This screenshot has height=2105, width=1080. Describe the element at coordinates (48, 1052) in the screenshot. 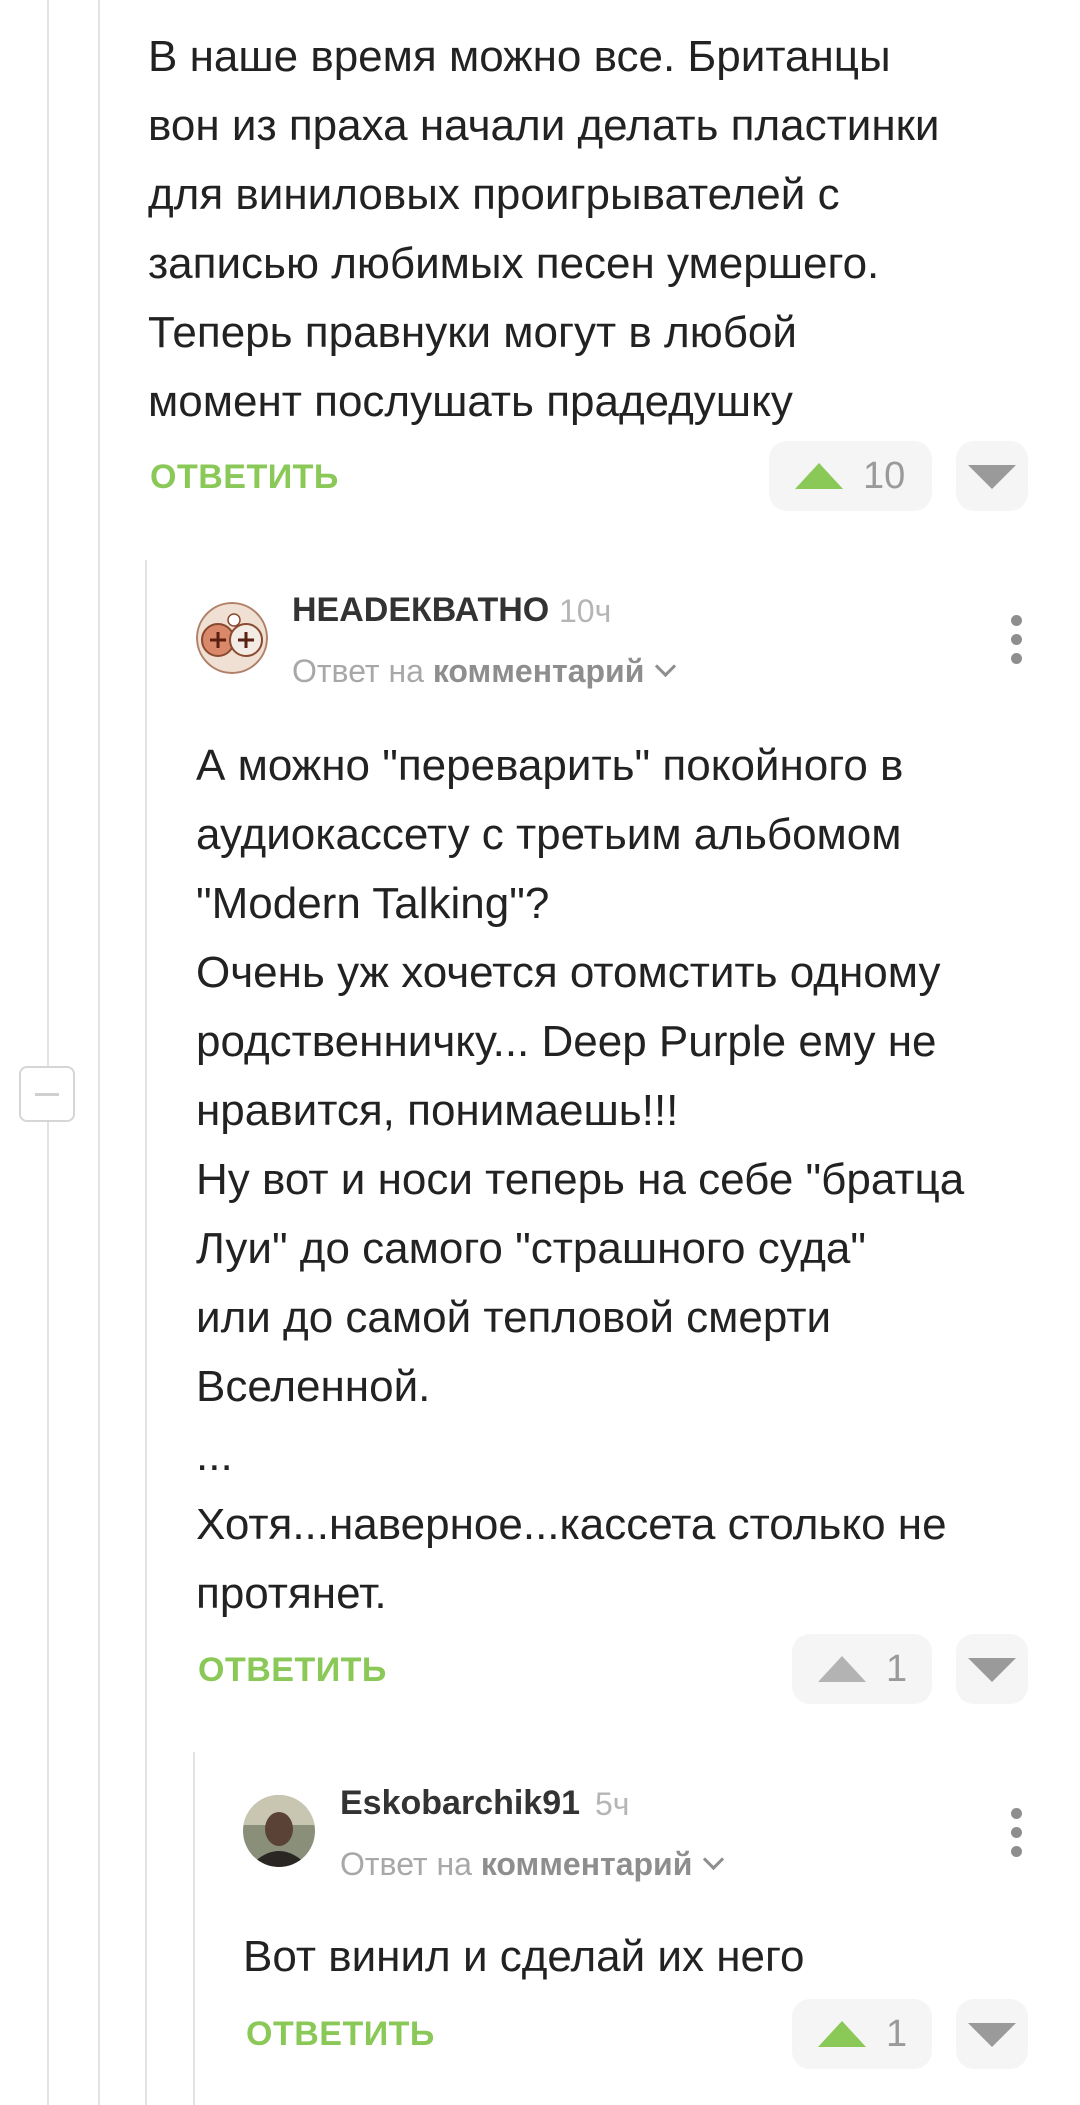

I see `thread-line-root` at that location.